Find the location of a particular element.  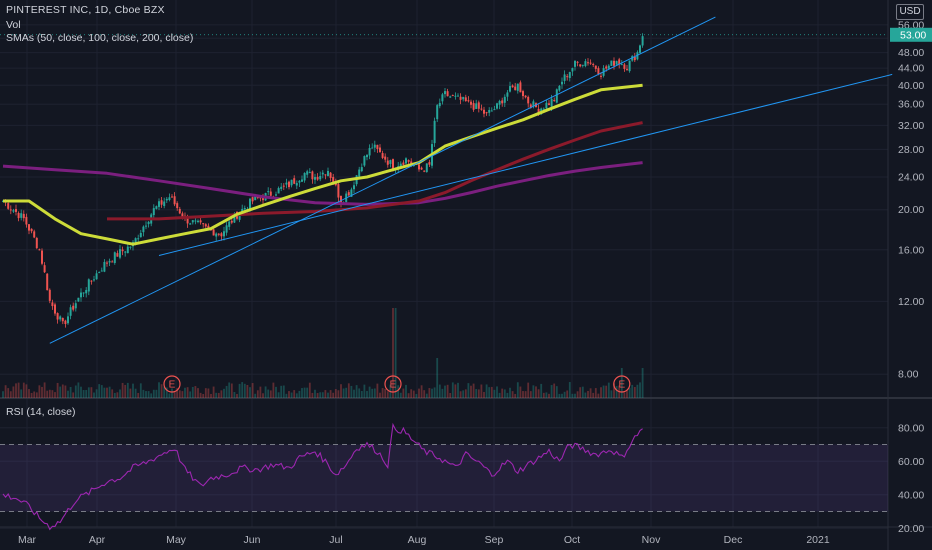

currency-button: USD is located at coordinates (910, 12).